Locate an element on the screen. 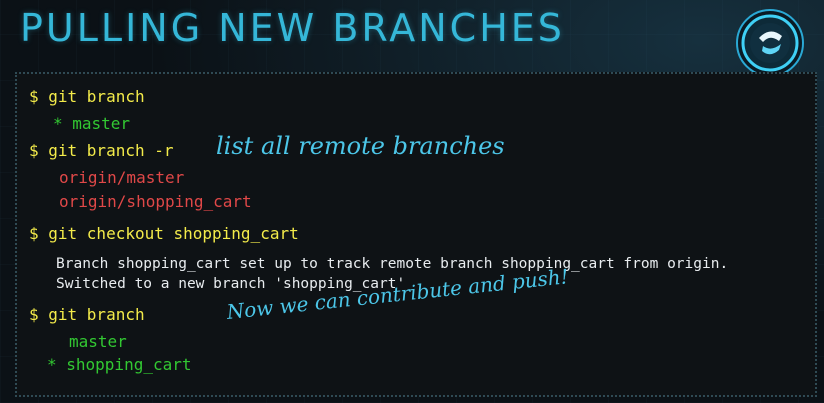 The width and height of the screenshot is (824, 403). annotation-list-remote: list all remote branches is located at coordinates (360, 146).